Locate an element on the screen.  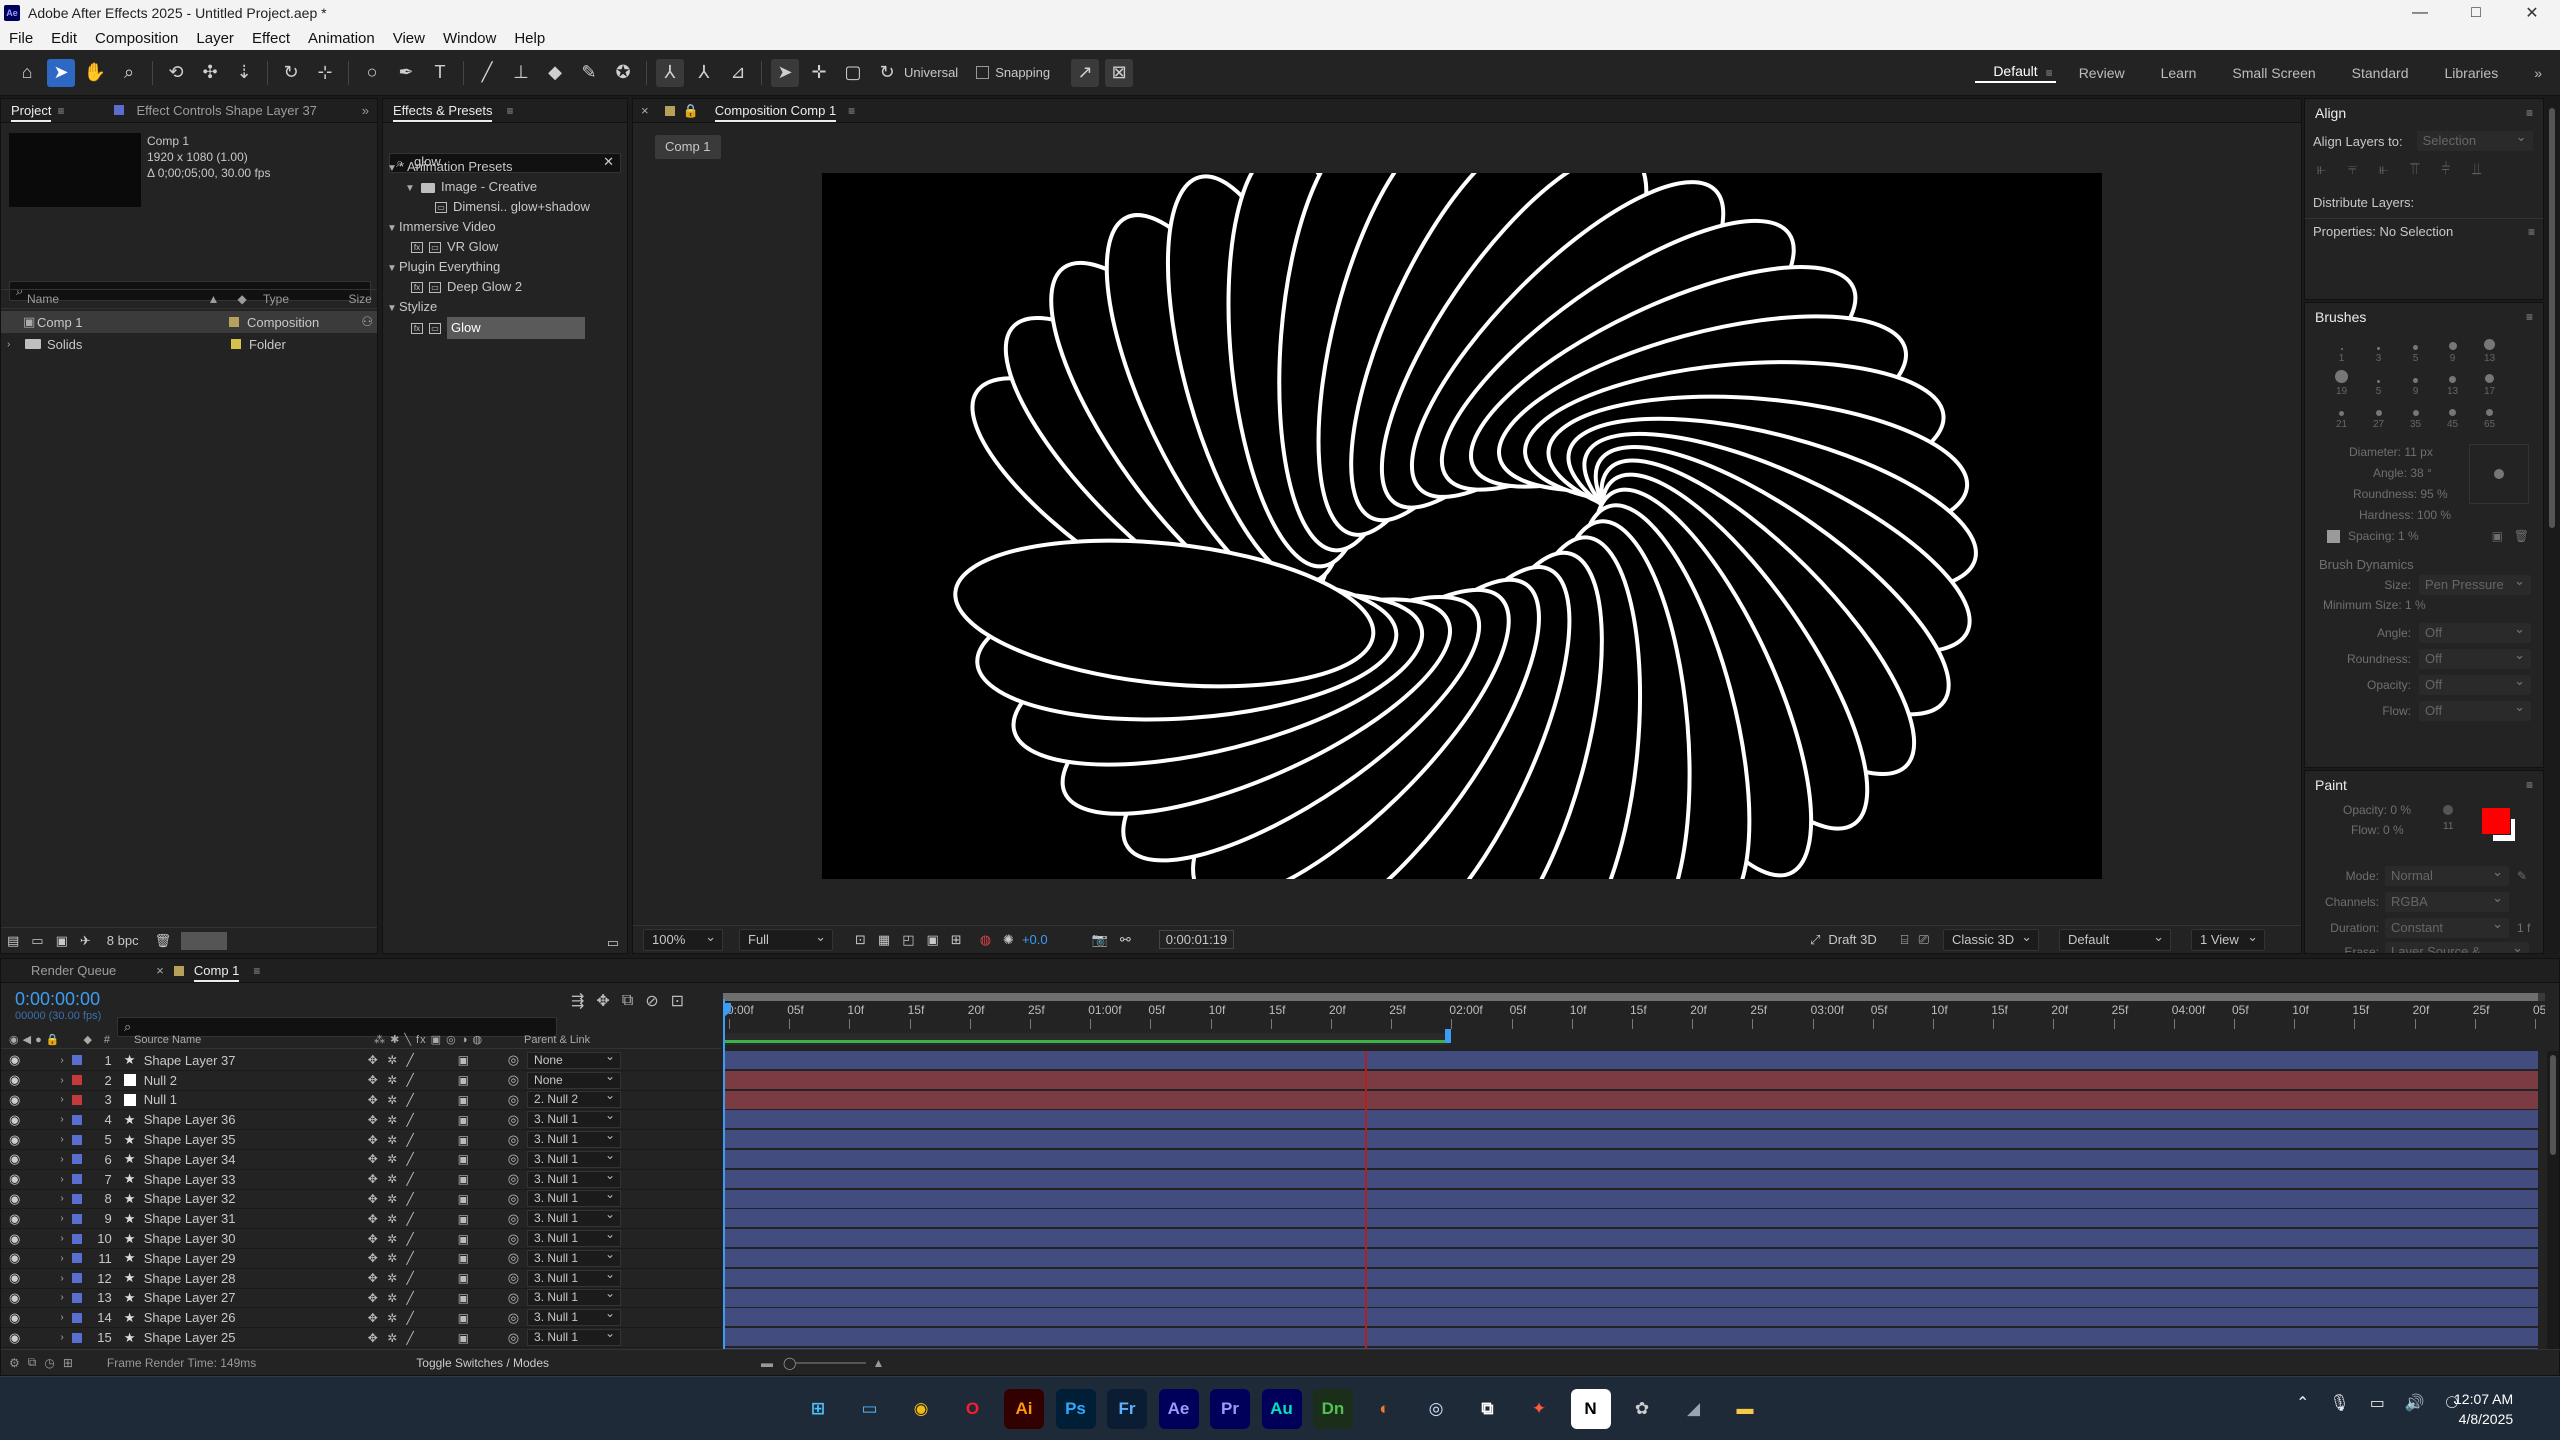
workspace-libraries: Libraries is located at coordinates (2472, 73).